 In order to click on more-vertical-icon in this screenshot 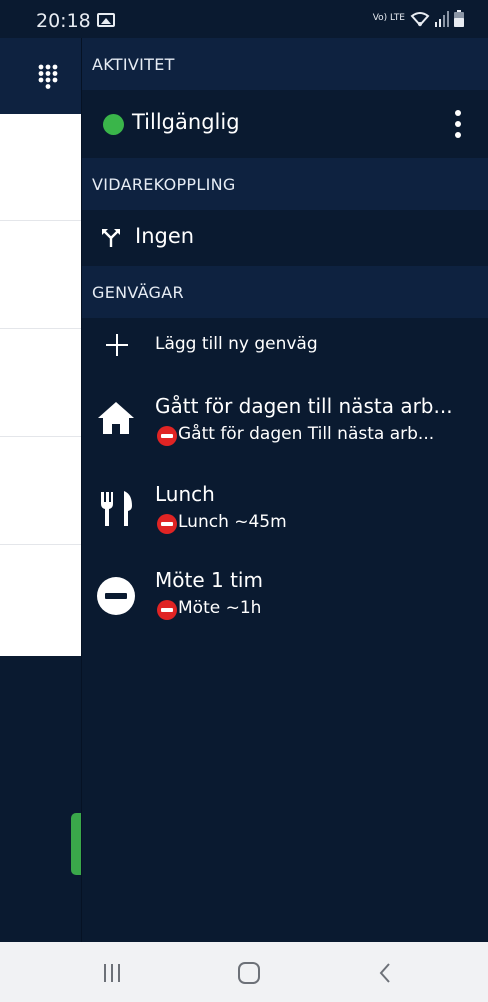, I will do `click(458, 124)`.